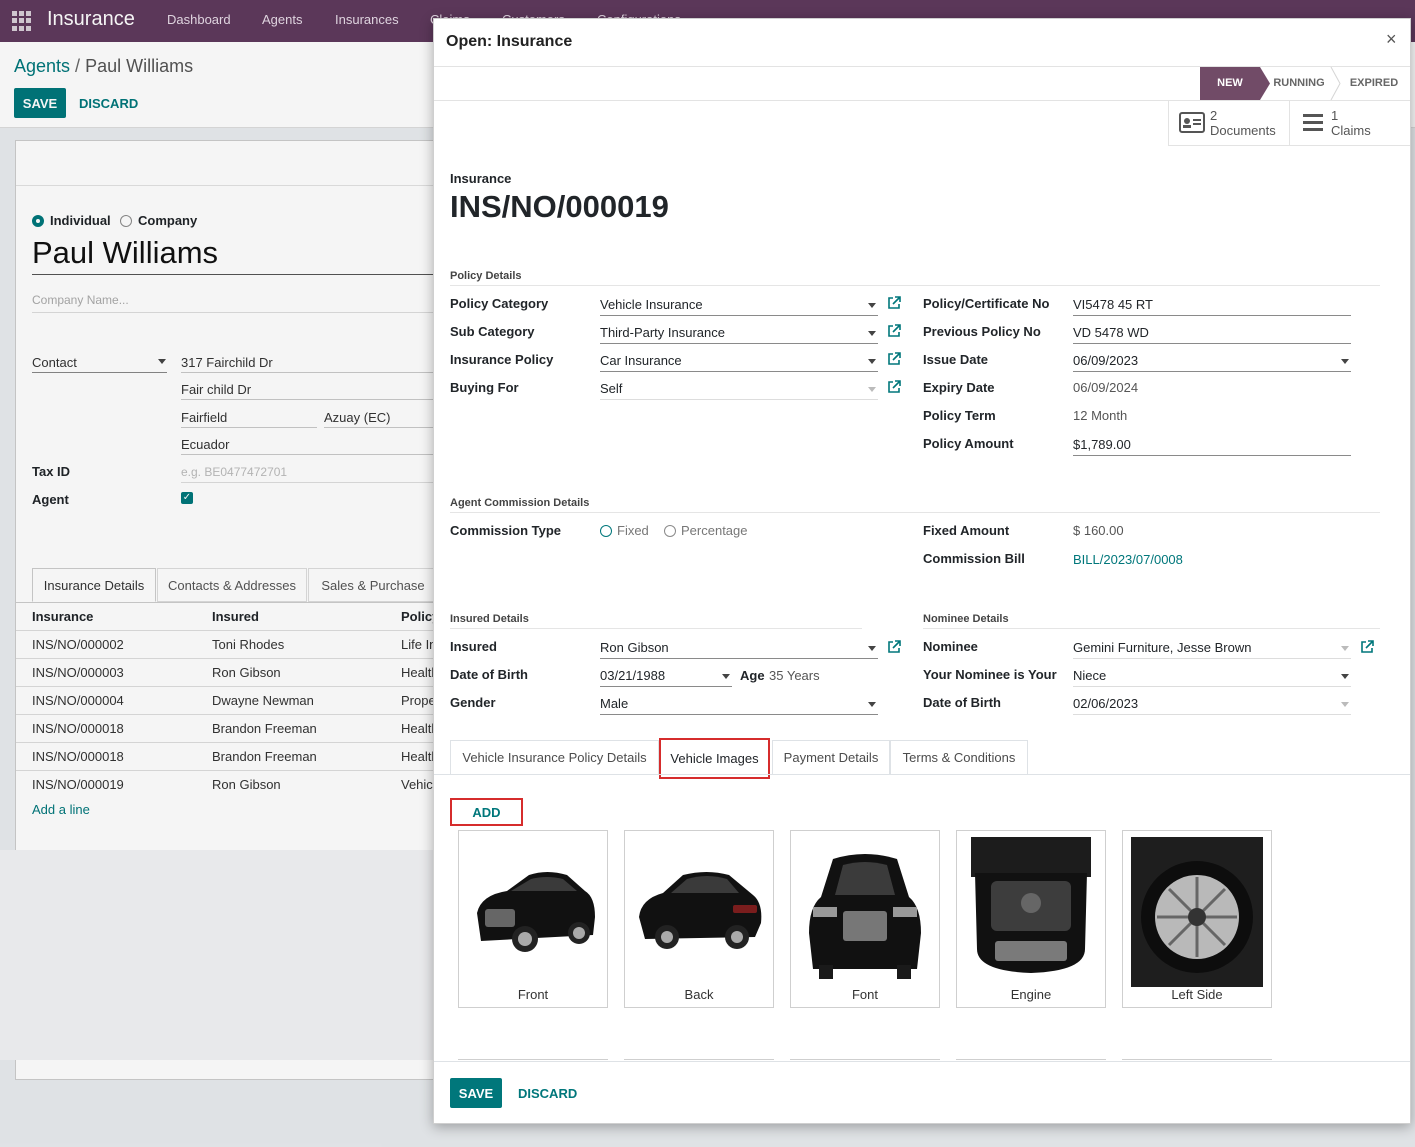  What do you see at coordinates (915, 512) in the screenshot?
I see `commission-section-divider` at bounding box center [915, 512].